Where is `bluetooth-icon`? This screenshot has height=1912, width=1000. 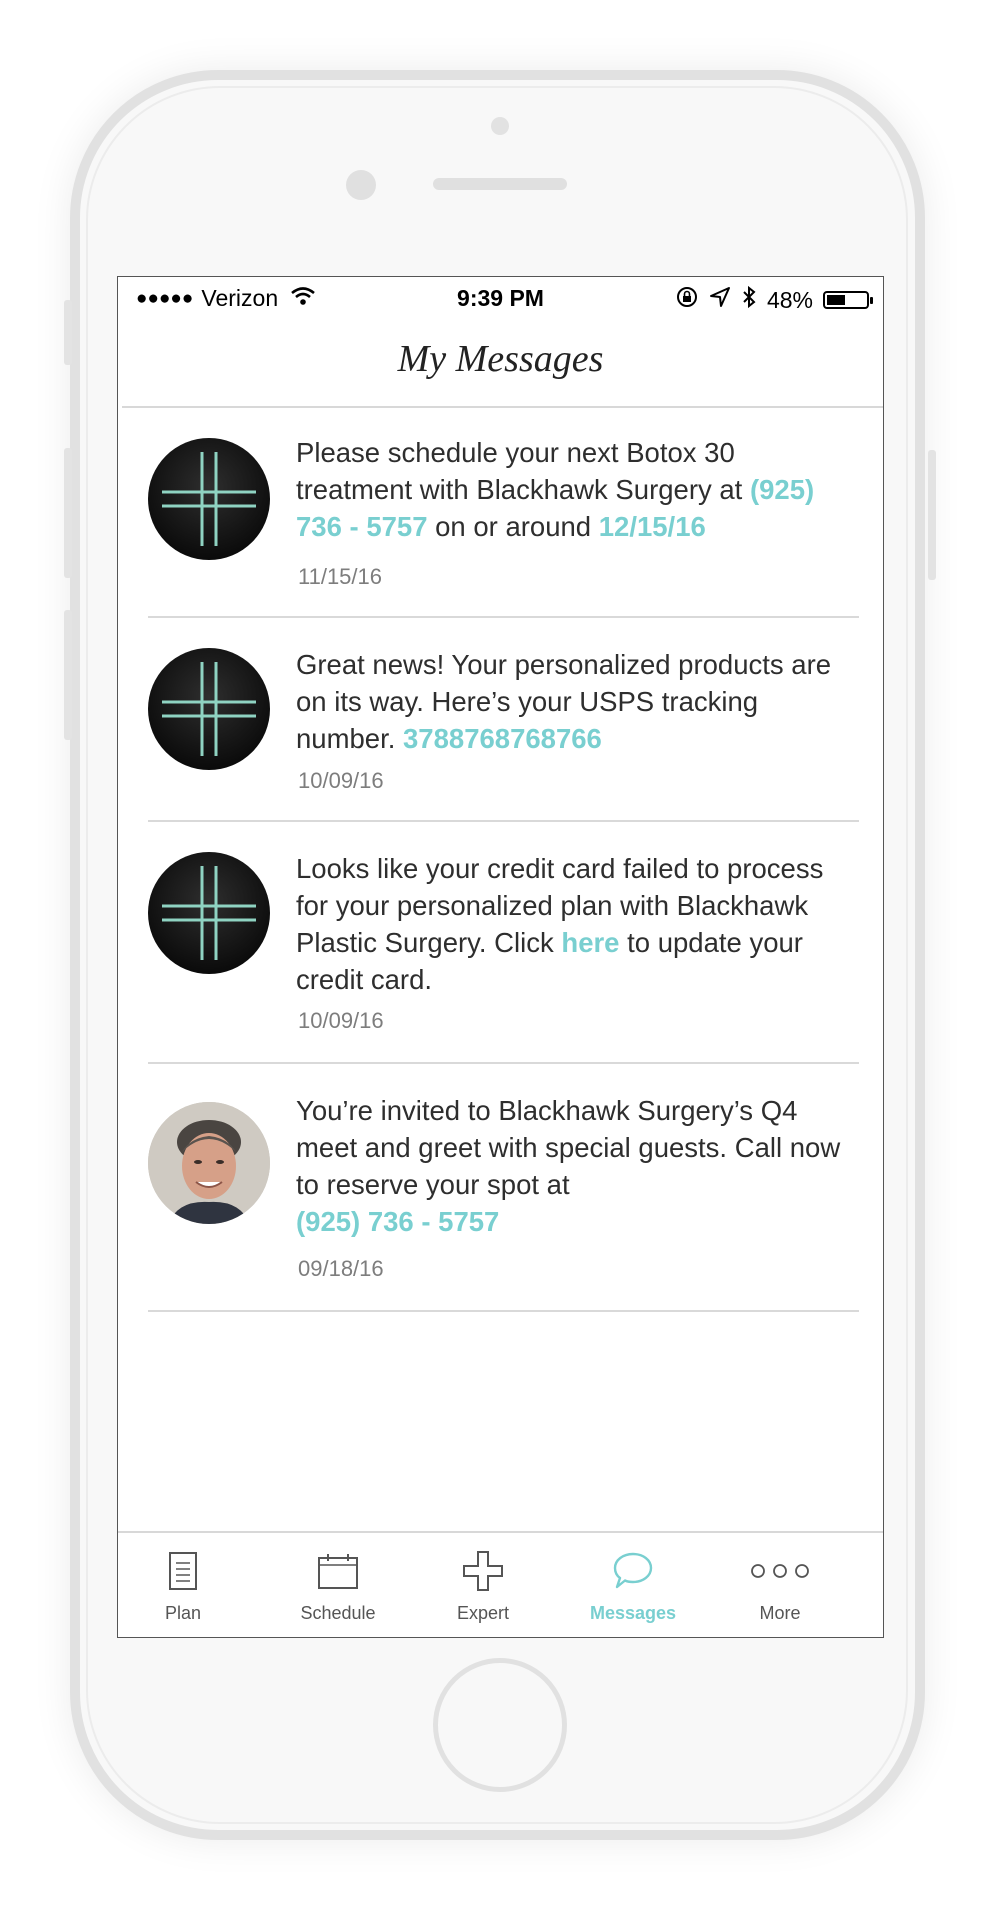
bluetooth-icon is located at coordinates (749, 300).